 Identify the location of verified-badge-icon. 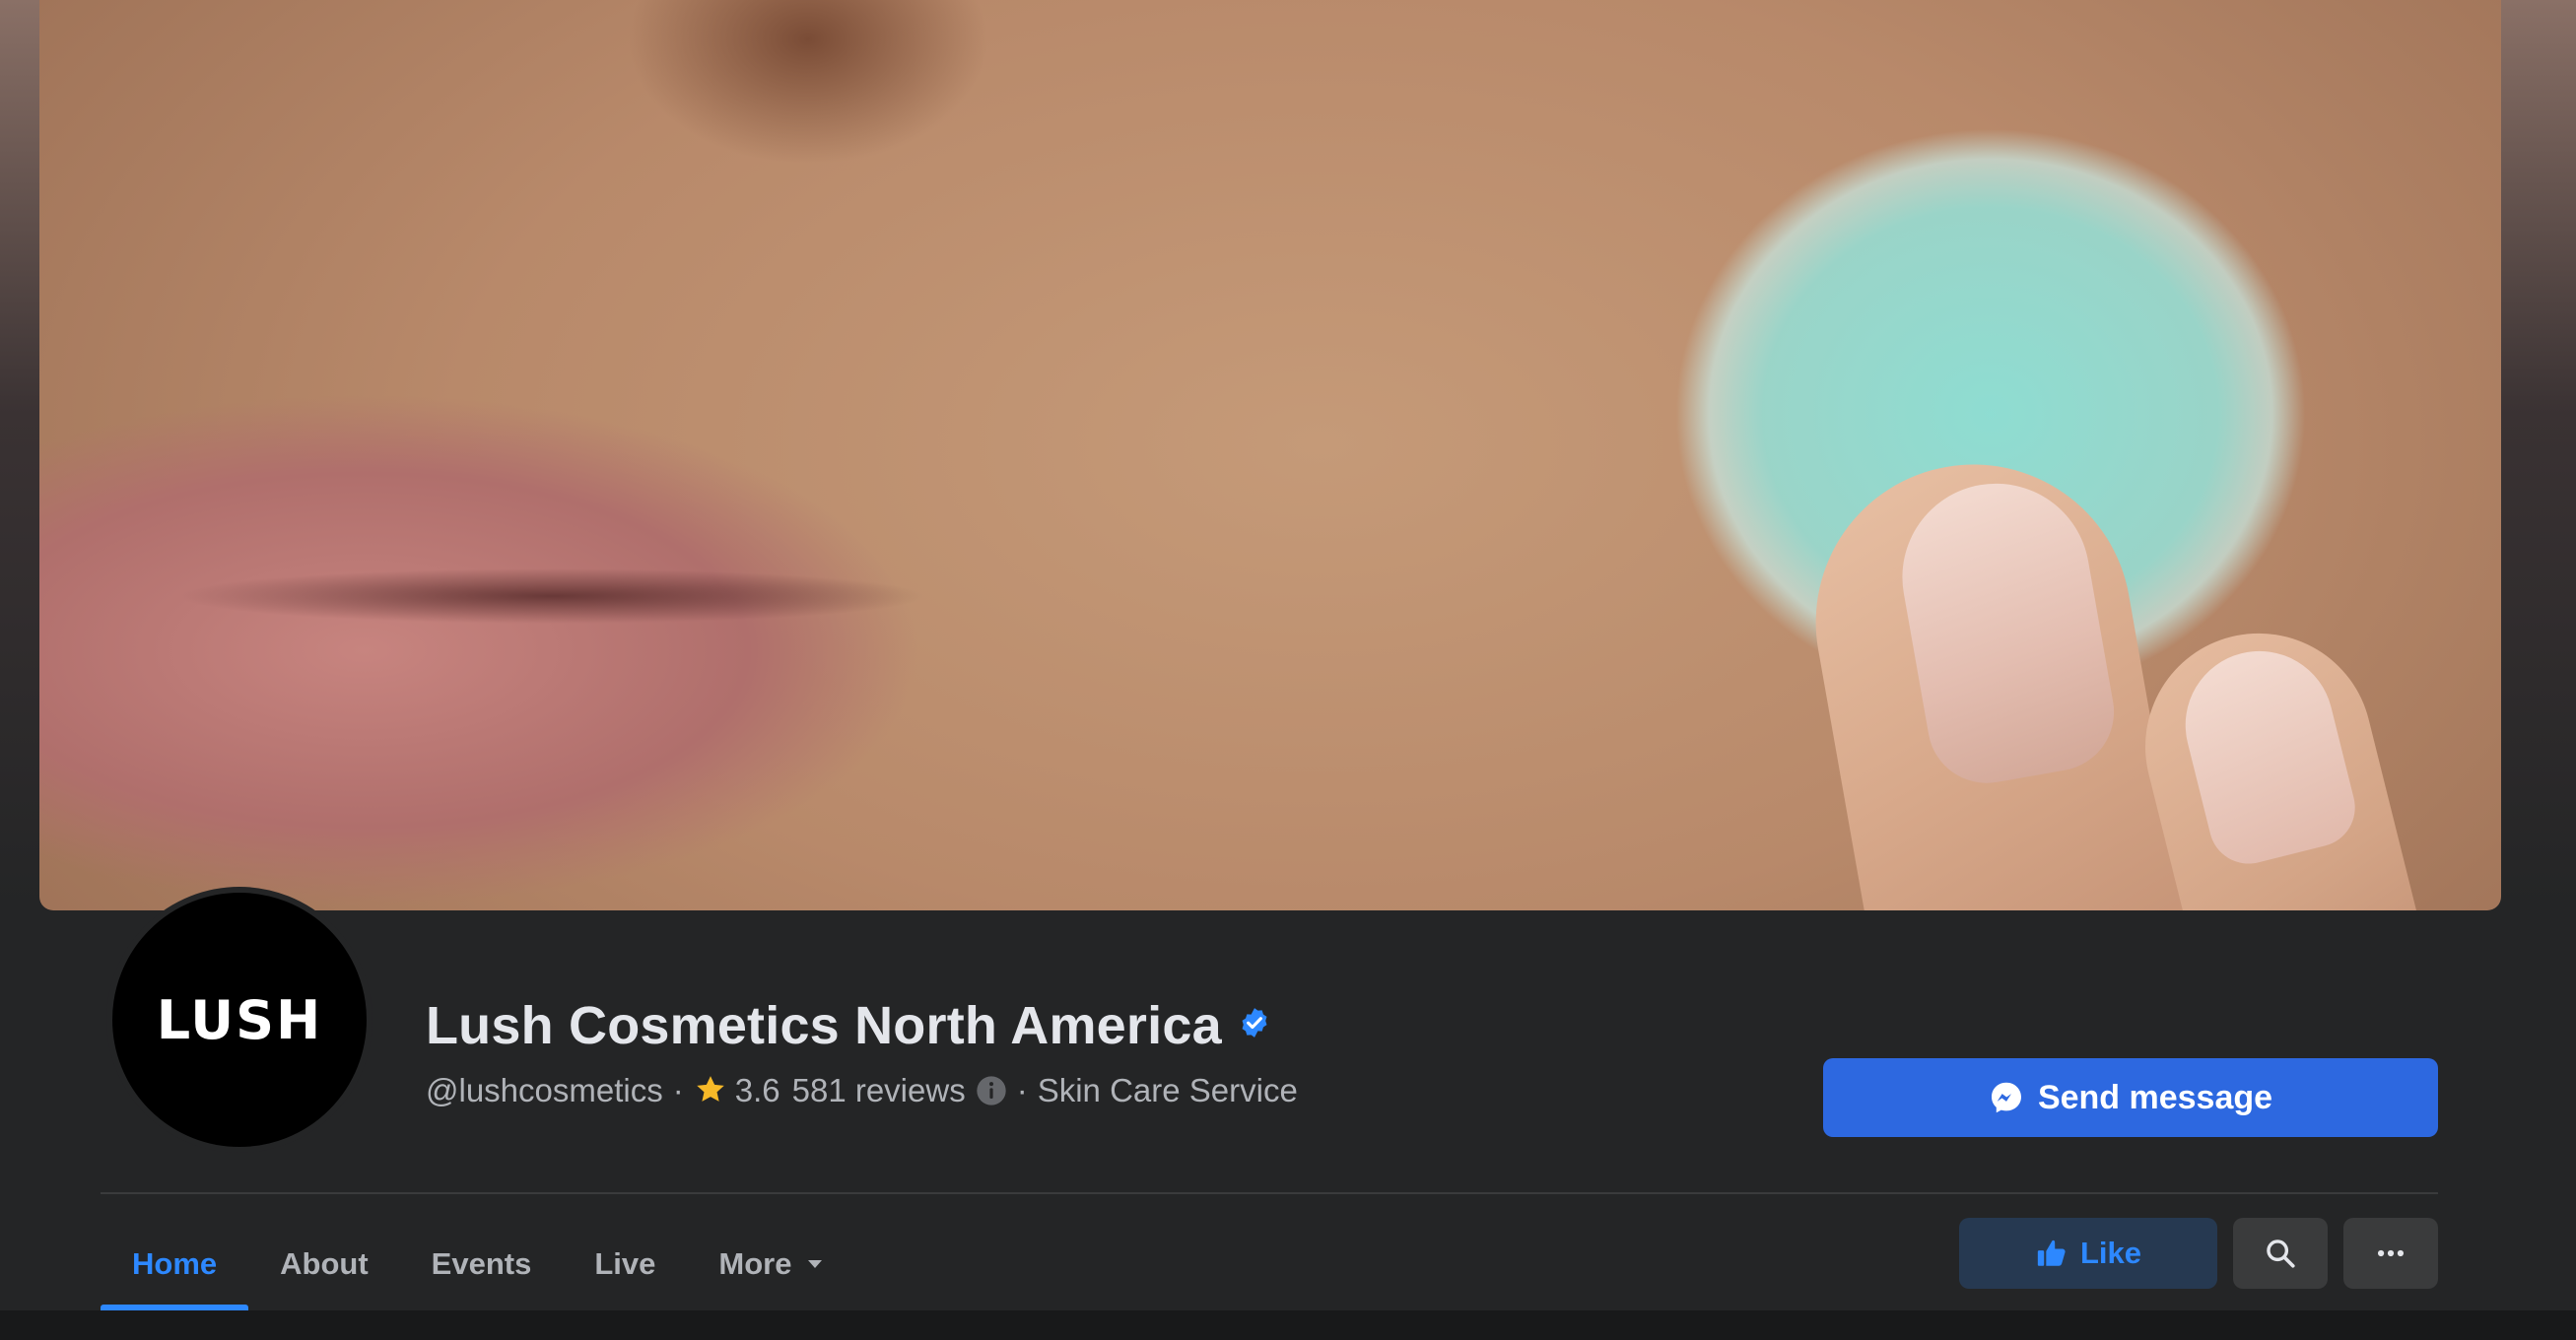
(1254, 1023).